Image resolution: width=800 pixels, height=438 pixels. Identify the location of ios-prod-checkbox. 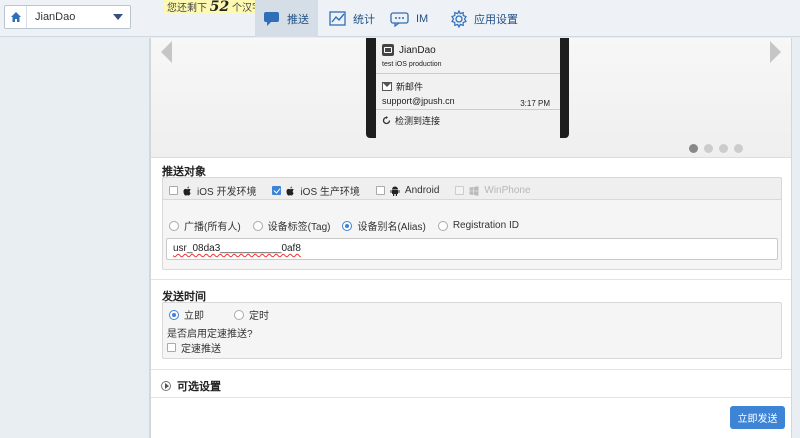
(277, 190).